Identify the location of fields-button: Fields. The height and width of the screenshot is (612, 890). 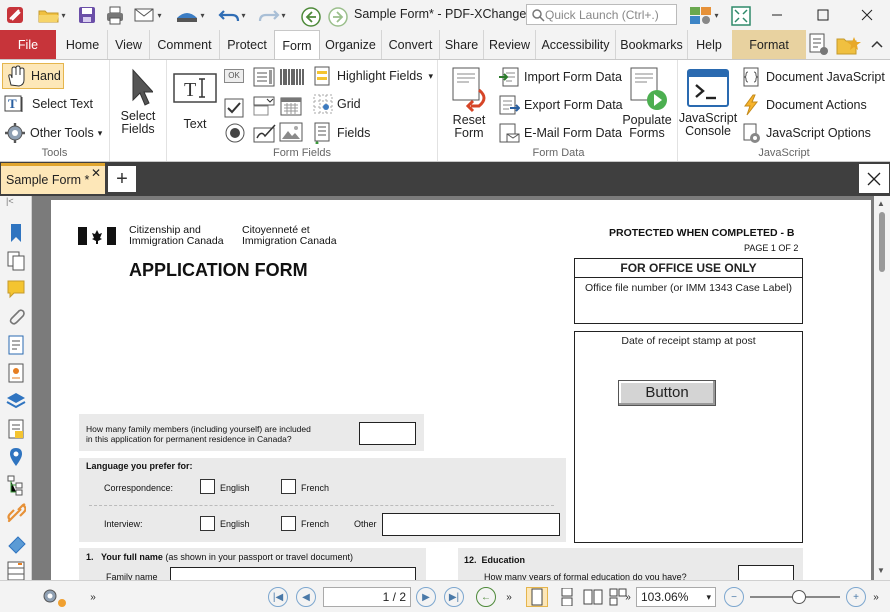
(341, 133).